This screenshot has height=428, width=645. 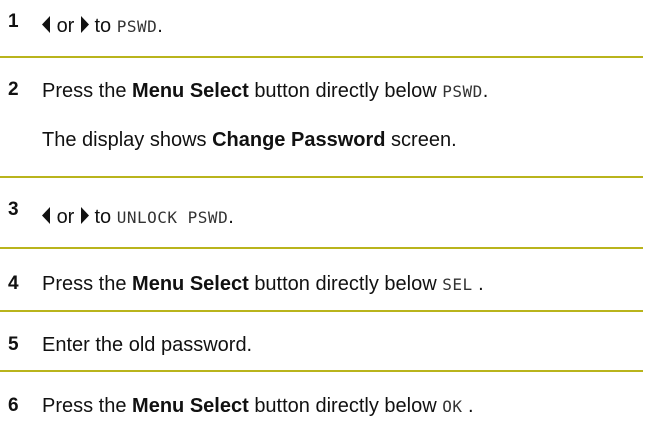 I want to click on bold-text: Change Password, so click(x=299, y=140).